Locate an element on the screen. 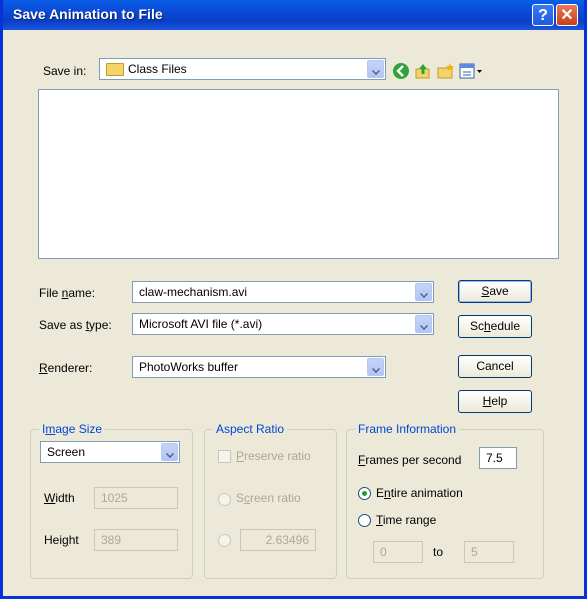  width-input: 1025 is located at coordinates (136, 498).